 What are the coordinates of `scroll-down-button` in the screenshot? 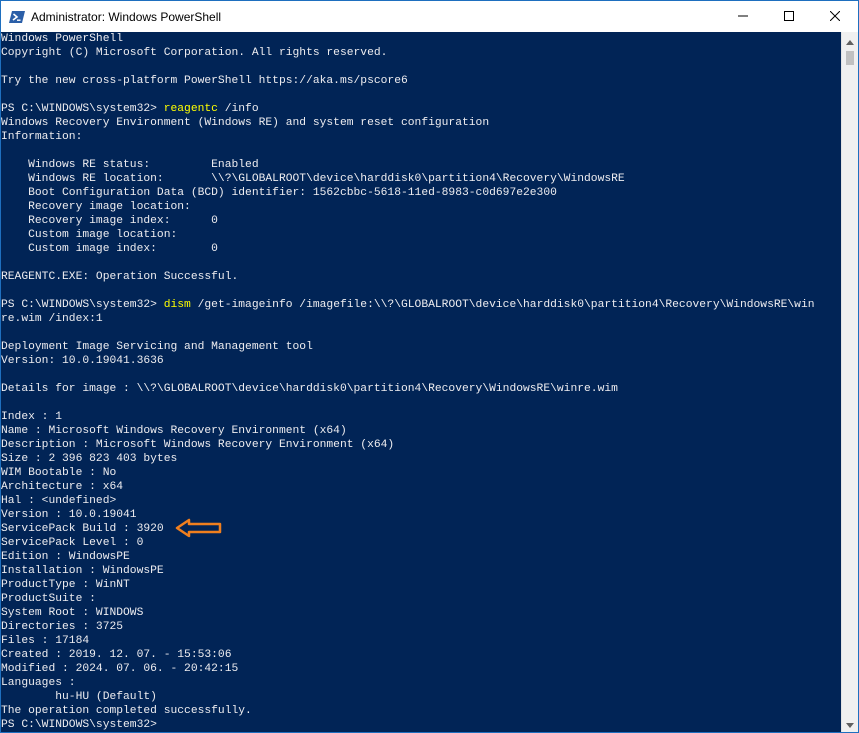 It's located at (850, 723).